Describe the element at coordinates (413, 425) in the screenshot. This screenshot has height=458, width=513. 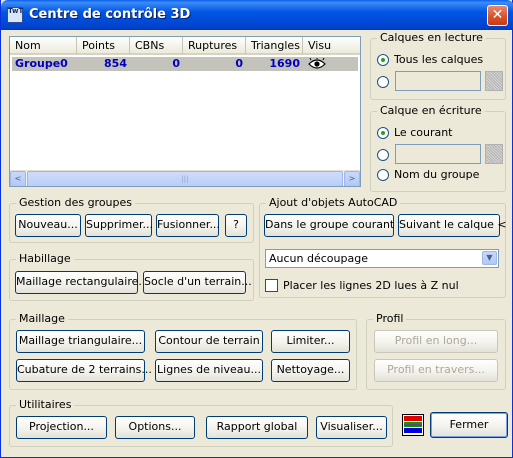
I see `color-palette-icon` at that location.